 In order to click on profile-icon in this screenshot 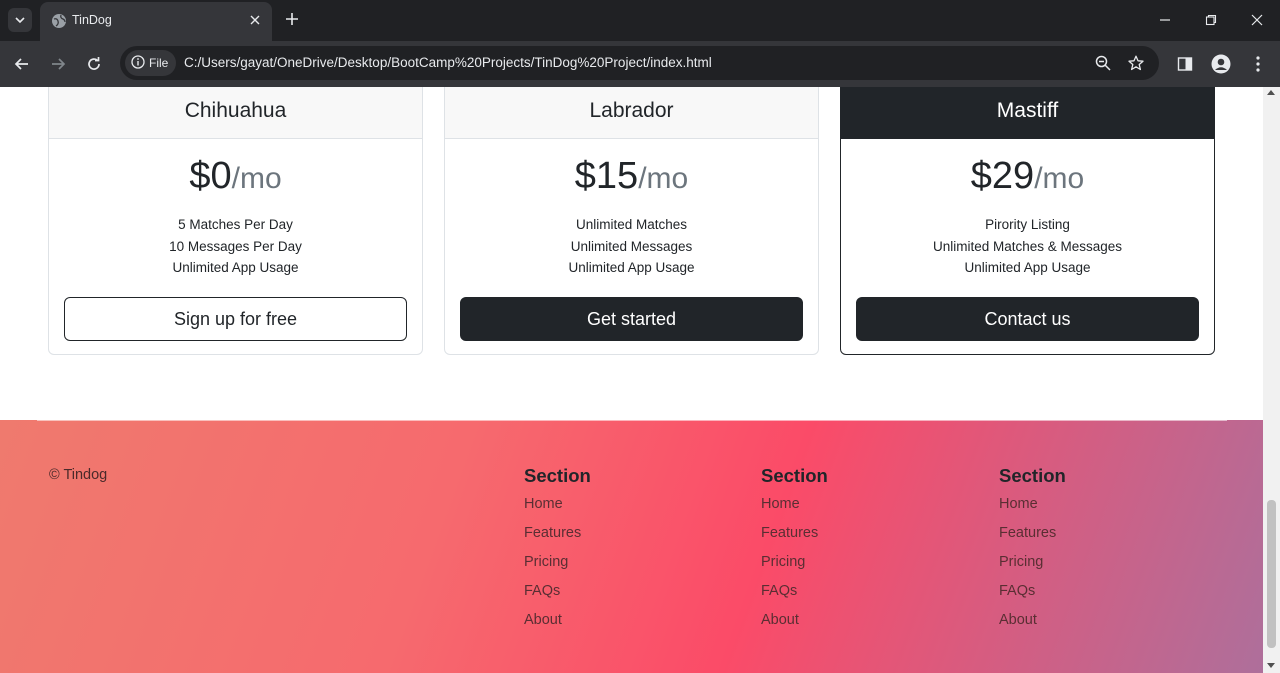, I will do `click(1221, 64)`.